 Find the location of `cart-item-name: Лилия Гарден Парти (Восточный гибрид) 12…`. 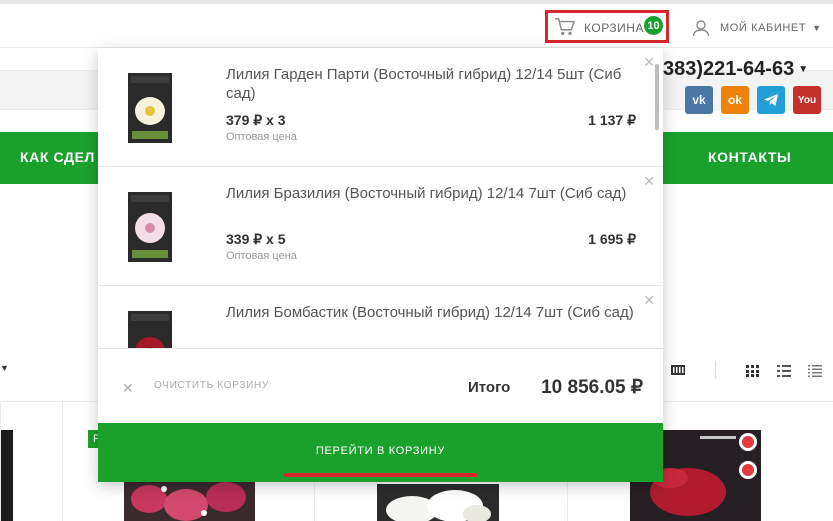

cart-item-name: Лилия Гарден Парти (Восточный гибрид) 12… is located at coordinates (436, 84).